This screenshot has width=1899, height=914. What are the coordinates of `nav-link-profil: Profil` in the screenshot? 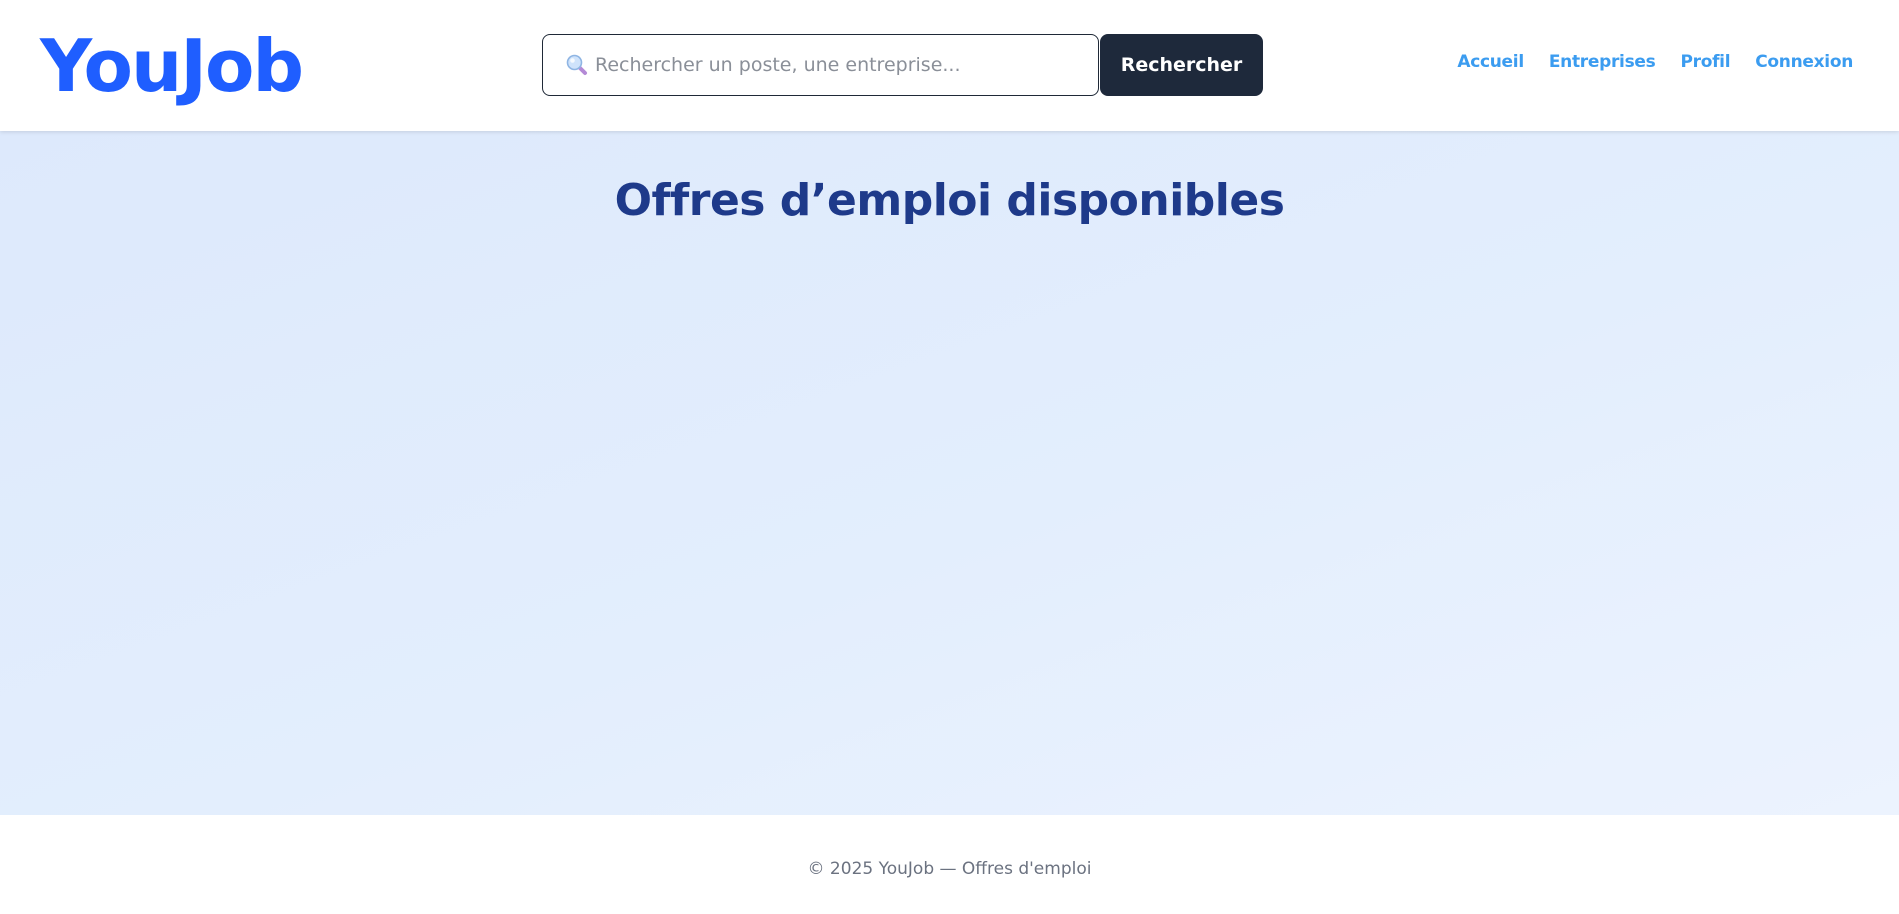 It's located at (1705, 62).